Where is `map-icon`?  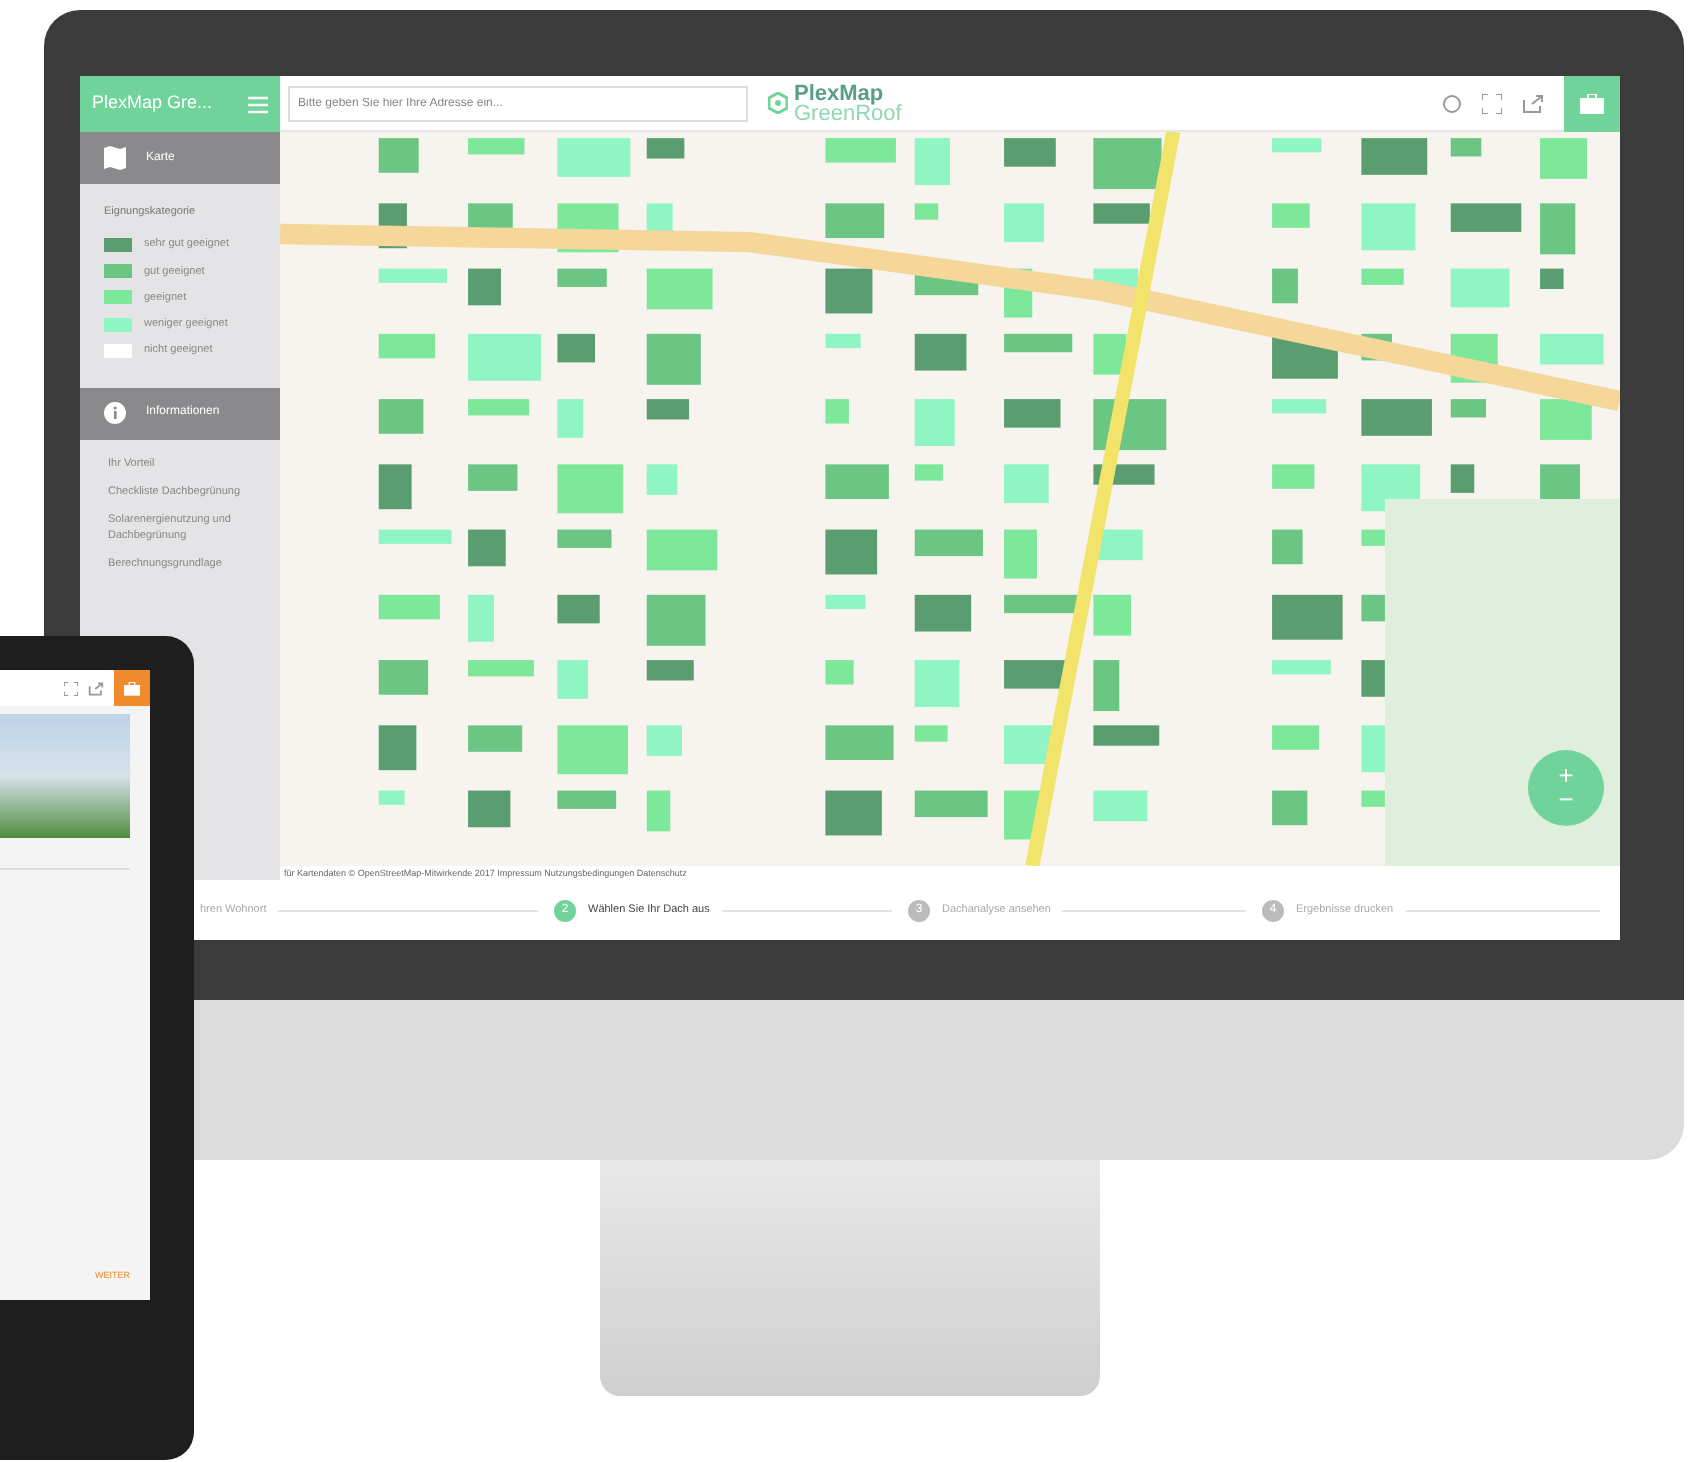
map-icon is located at coordinates (115, 158).